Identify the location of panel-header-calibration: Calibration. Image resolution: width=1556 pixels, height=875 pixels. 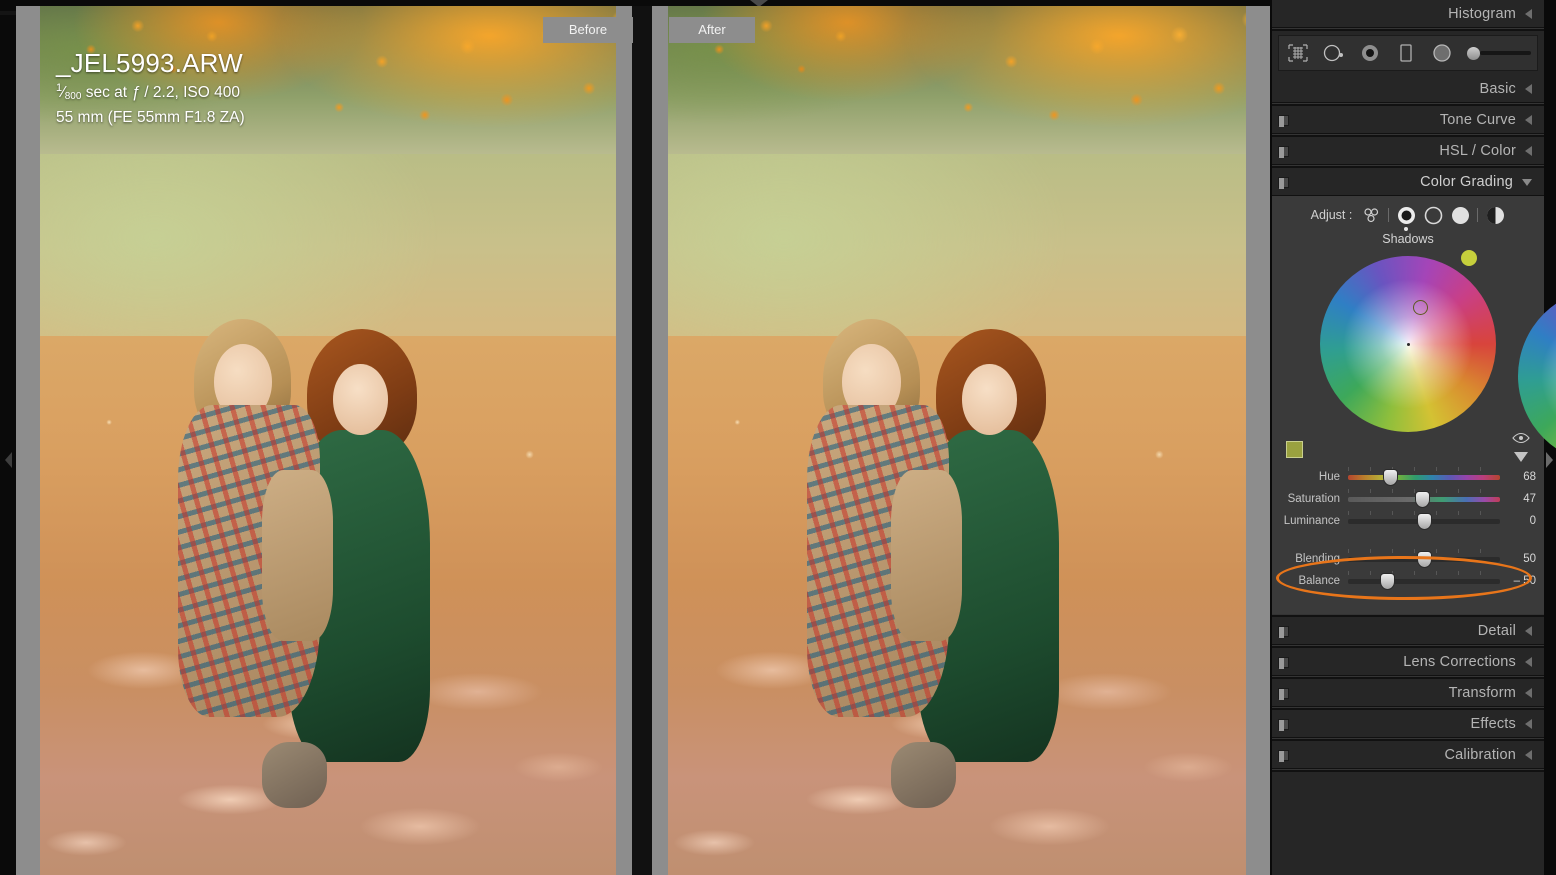
(1408, 755).